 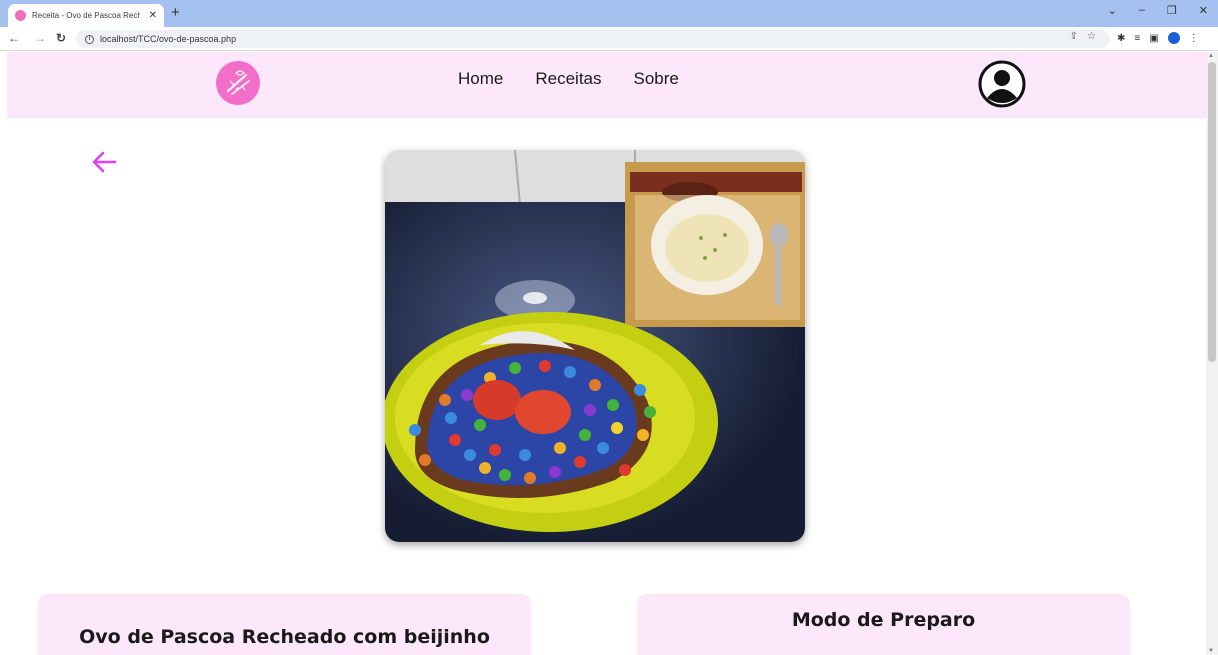 What do you see at coordinates (1211, 651) in the screenshot?
I see `scroll-down-icon: ▼` at bounding box center [1211, 651].